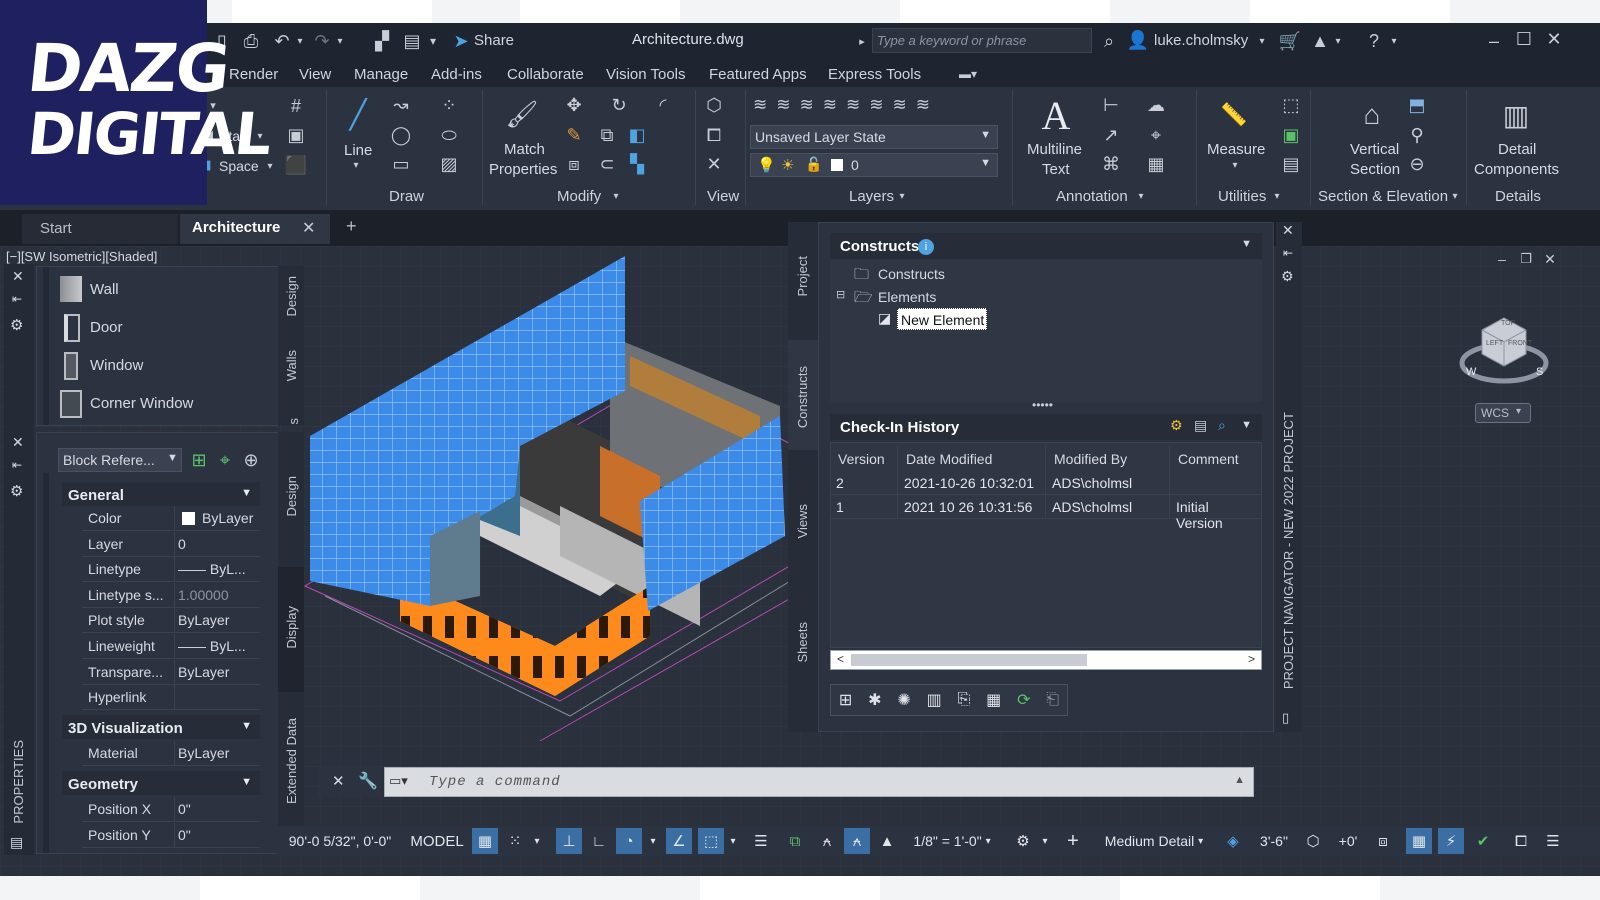 This screenshot has width=1600, height=900. I want to click on elevation-offset: +0', so click(1348, 841).